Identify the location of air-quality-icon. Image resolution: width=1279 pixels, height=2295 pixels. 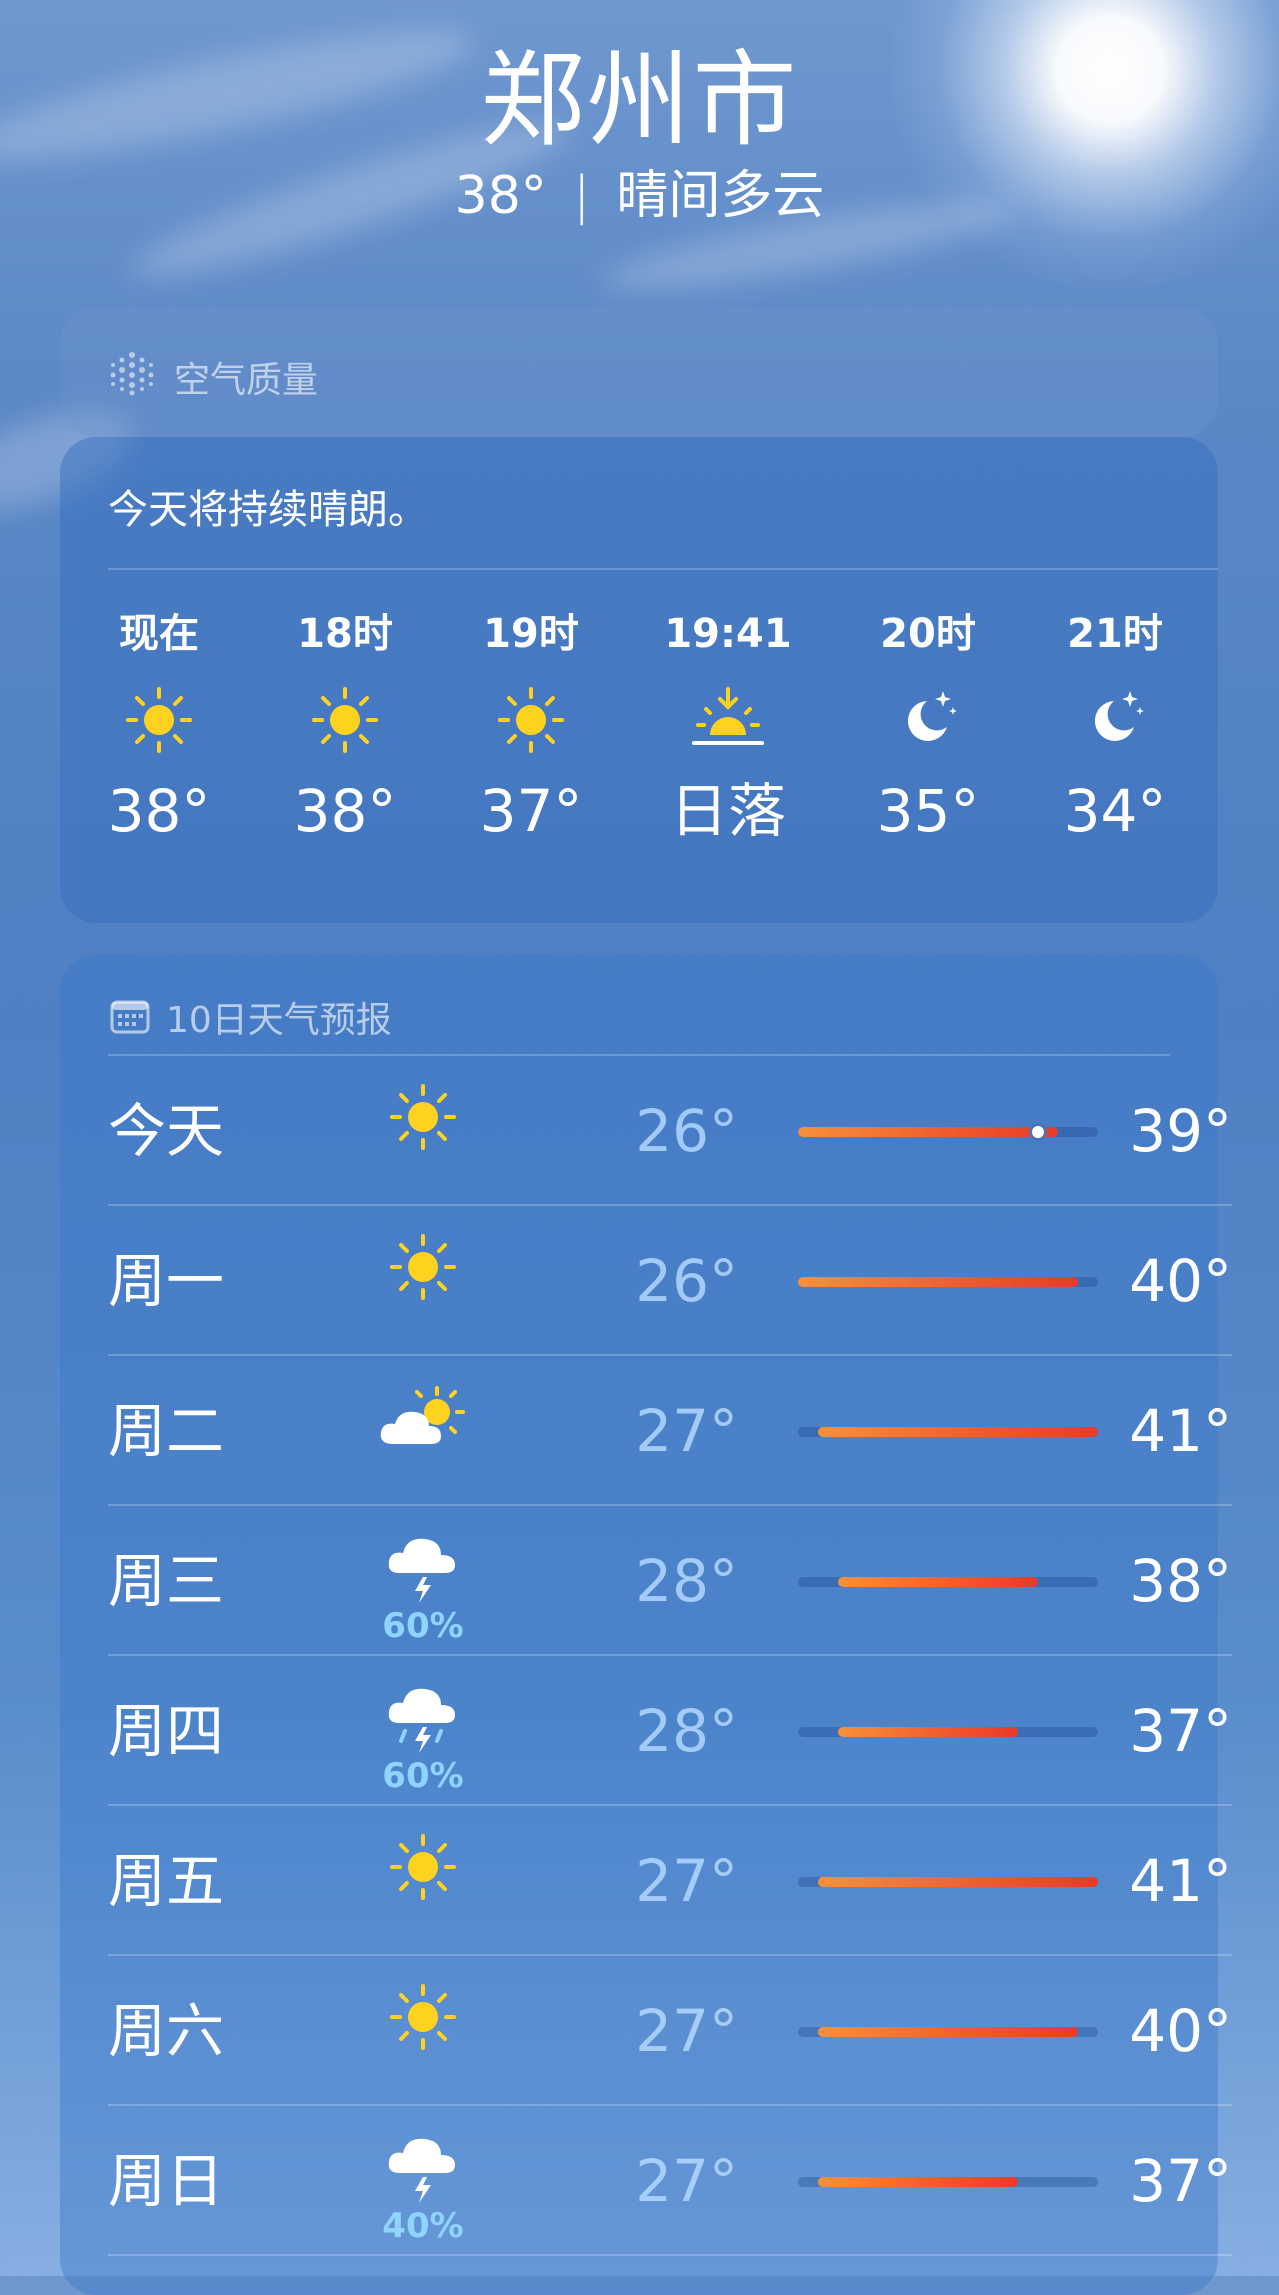
(132, 374).